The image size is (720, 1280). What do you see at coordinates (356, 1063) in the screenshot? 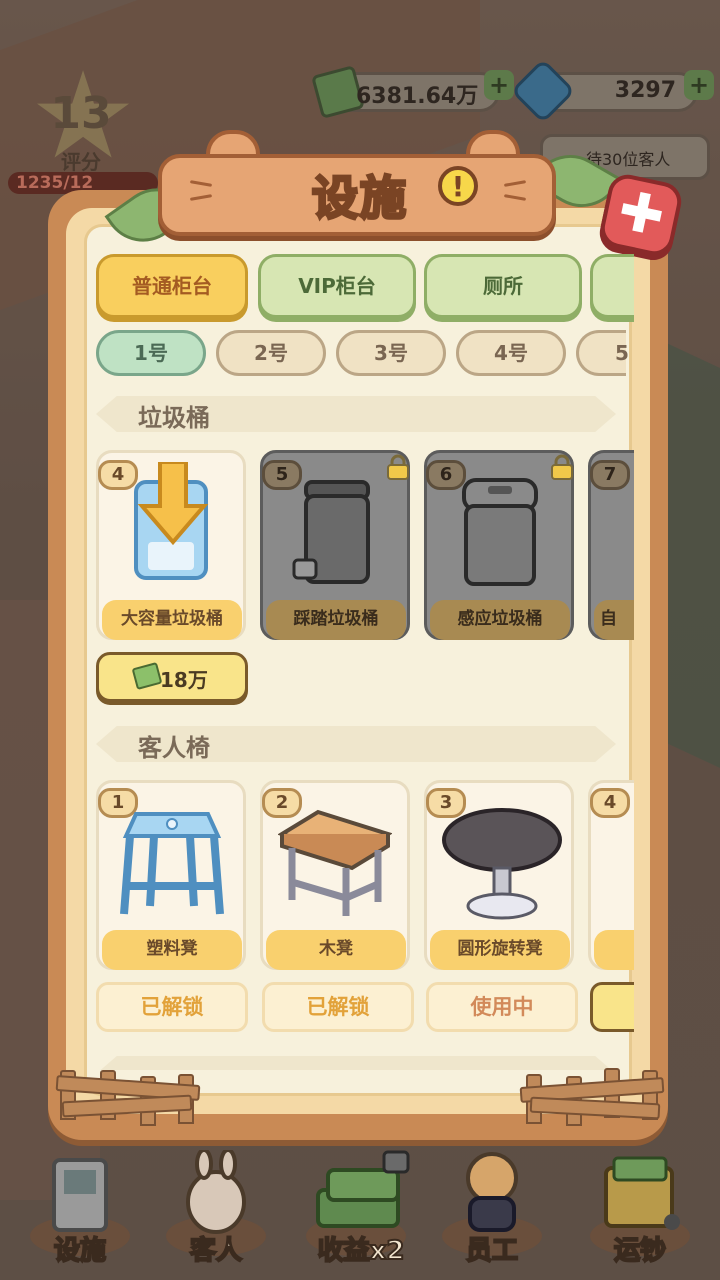
I see `section-header-bar` at bounding box center [356, 1063].